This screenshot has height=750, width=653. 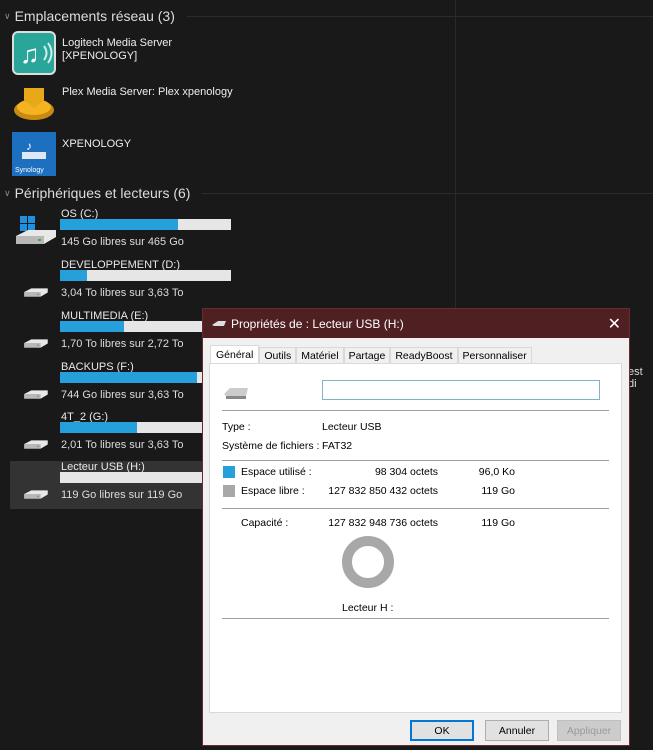 What do you see at coordinates (29, 170) in the screenshot?
I see `svg-text: Synology` at bounding box center [29, 170].